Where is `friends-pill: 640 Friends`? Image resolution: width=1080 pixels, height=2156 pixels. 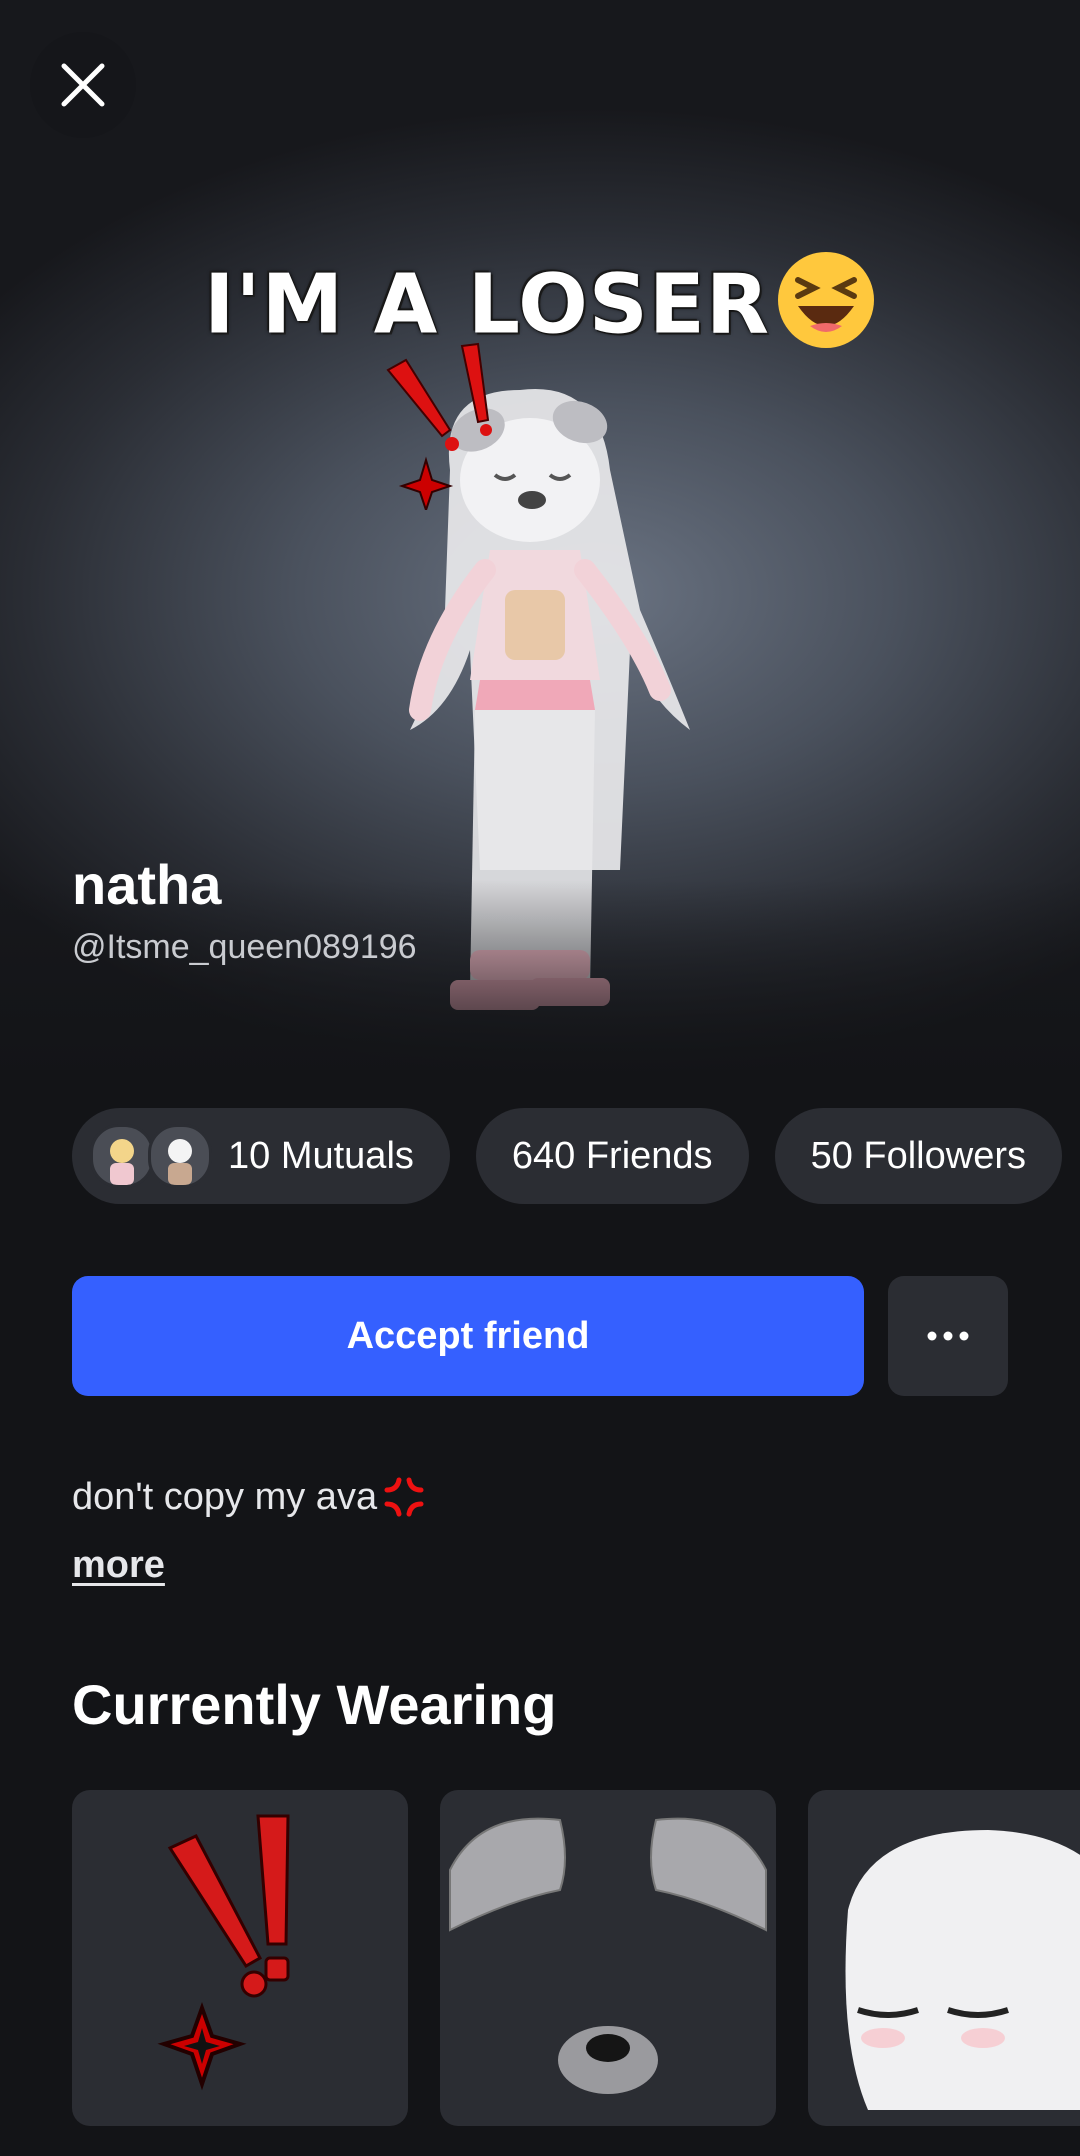
friends-pill: 640 Friends is located at coordinates (612, 1156).